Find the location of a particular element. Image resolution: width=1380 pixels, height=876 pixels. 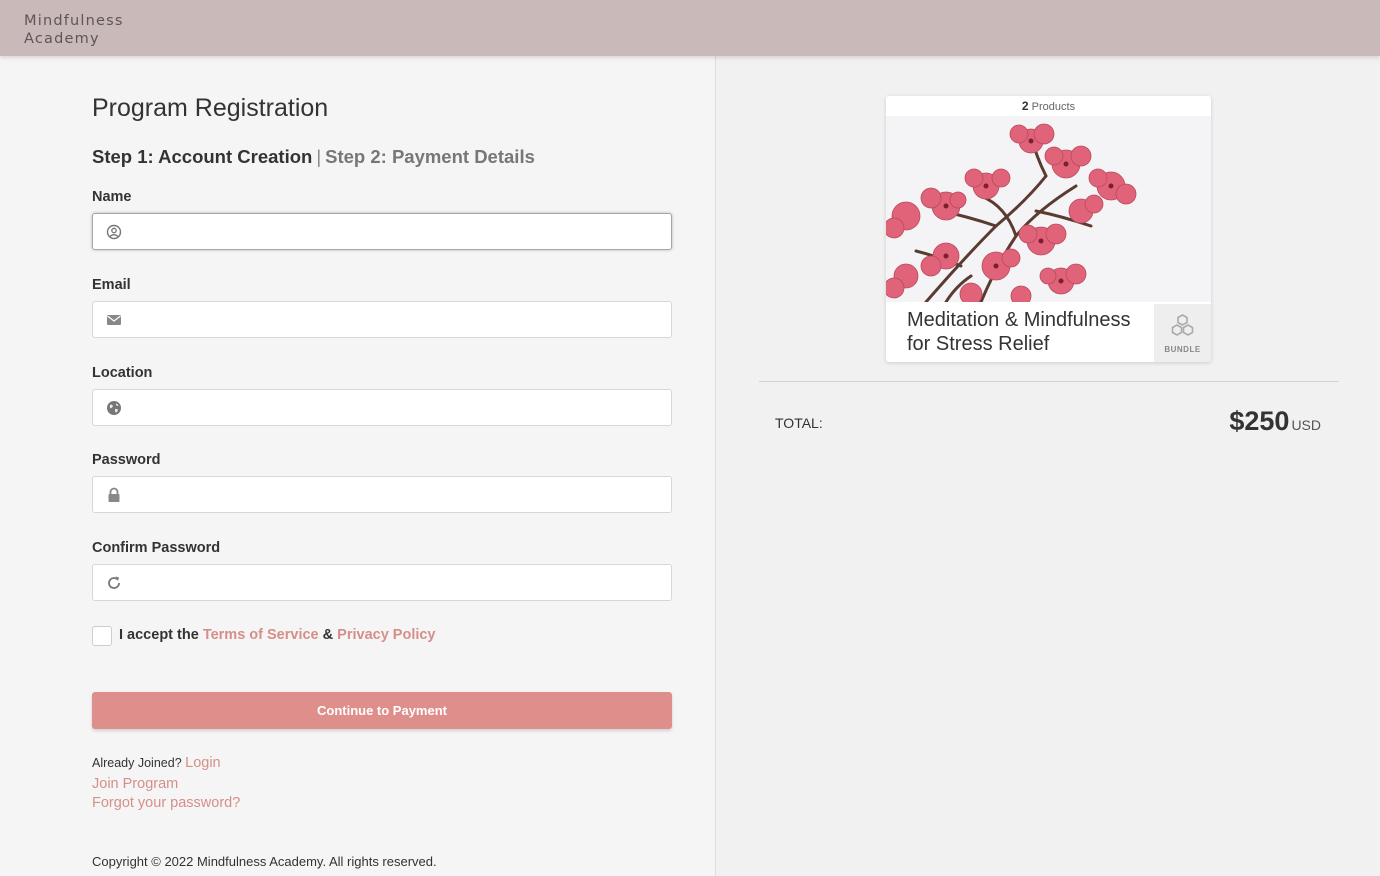

location-field is located at coordinates (382, 407).